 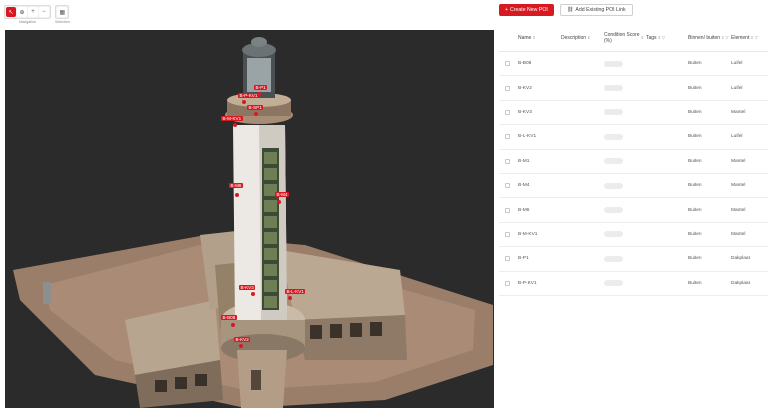 I want to click on column-label: Tags, so click(x=651, y=38).